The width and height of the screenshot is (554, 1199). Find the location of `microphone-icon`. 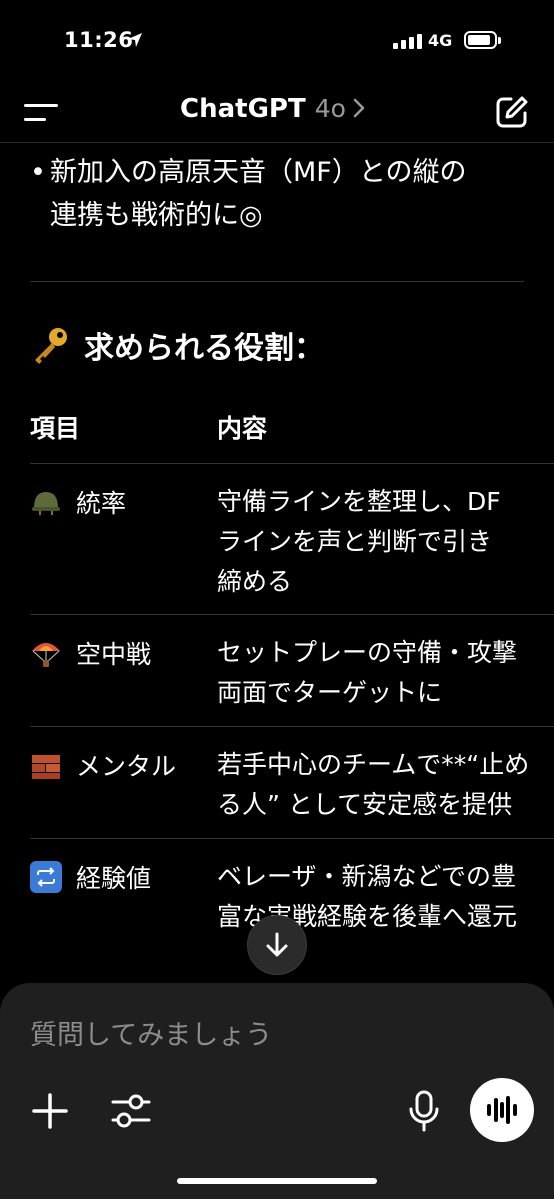

microphone-icon is located at coordinates (424, 1111).